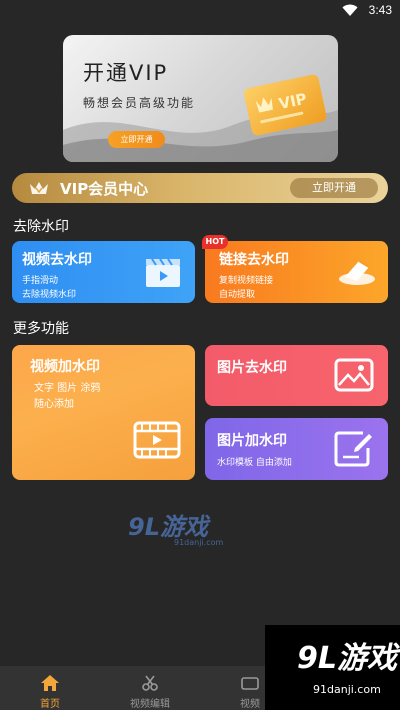 This screenshot has width=400, height=710. What do you see at coordinates (57, 260) in the screenshot?
I see `tile-title: 视频去水印` at bounding box center [57, 260].